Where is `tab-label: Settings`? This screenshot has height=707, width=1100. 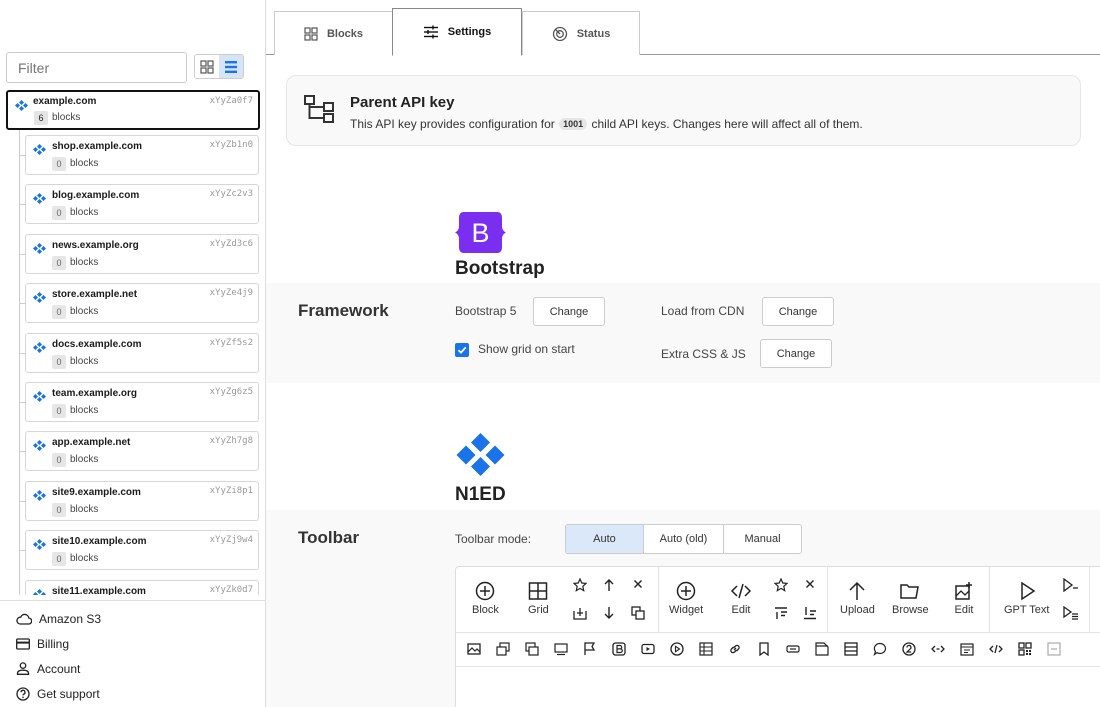
tab-label: Settings is located at coordinates (469, 32).